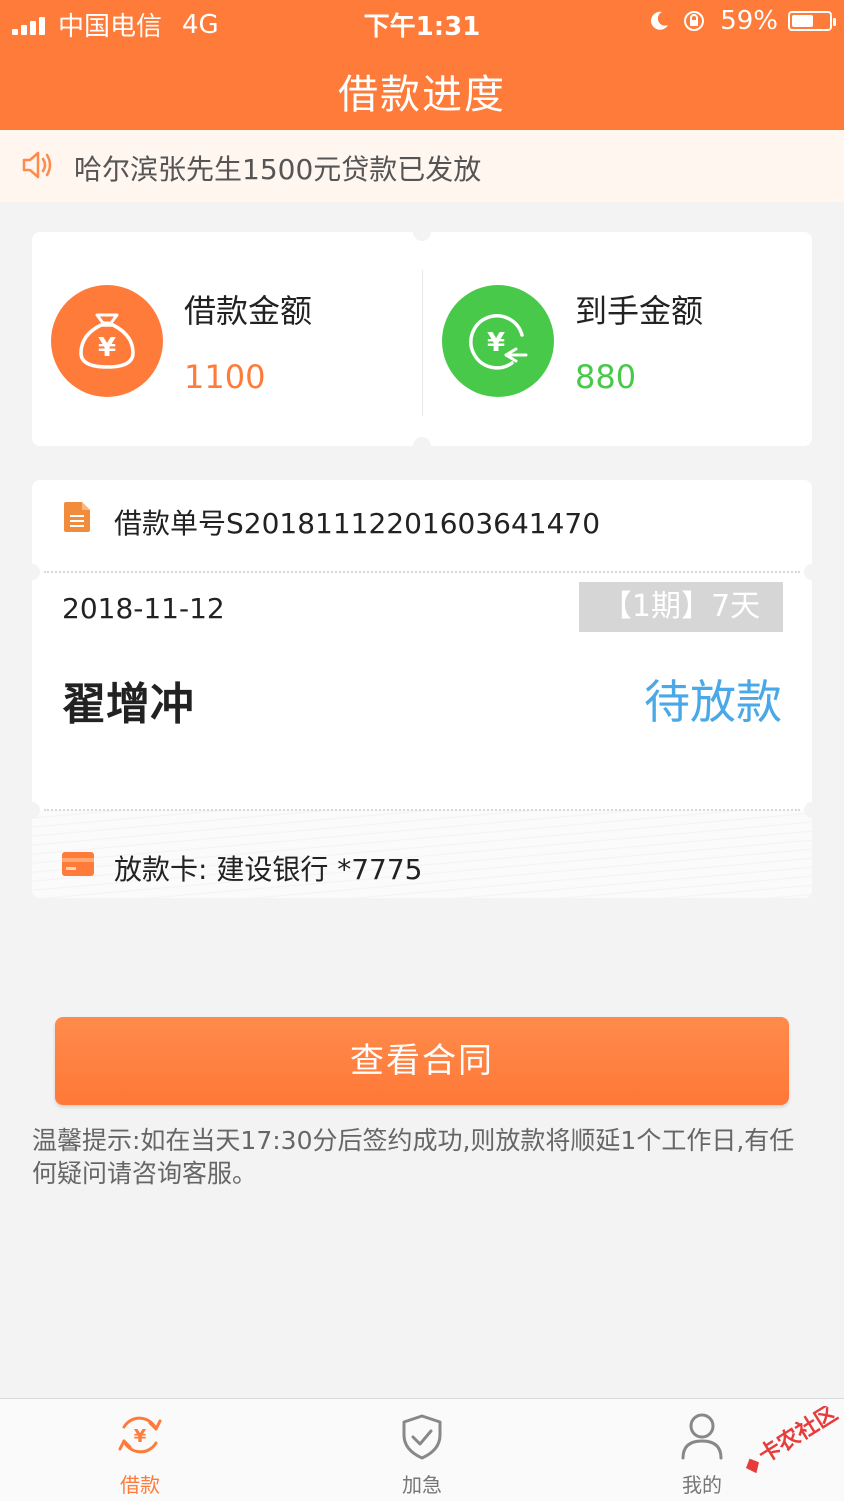  Describe the element at coordinates (248, 311) in the screenshot. I see `loan-amount-label: 借款金额` at that location.